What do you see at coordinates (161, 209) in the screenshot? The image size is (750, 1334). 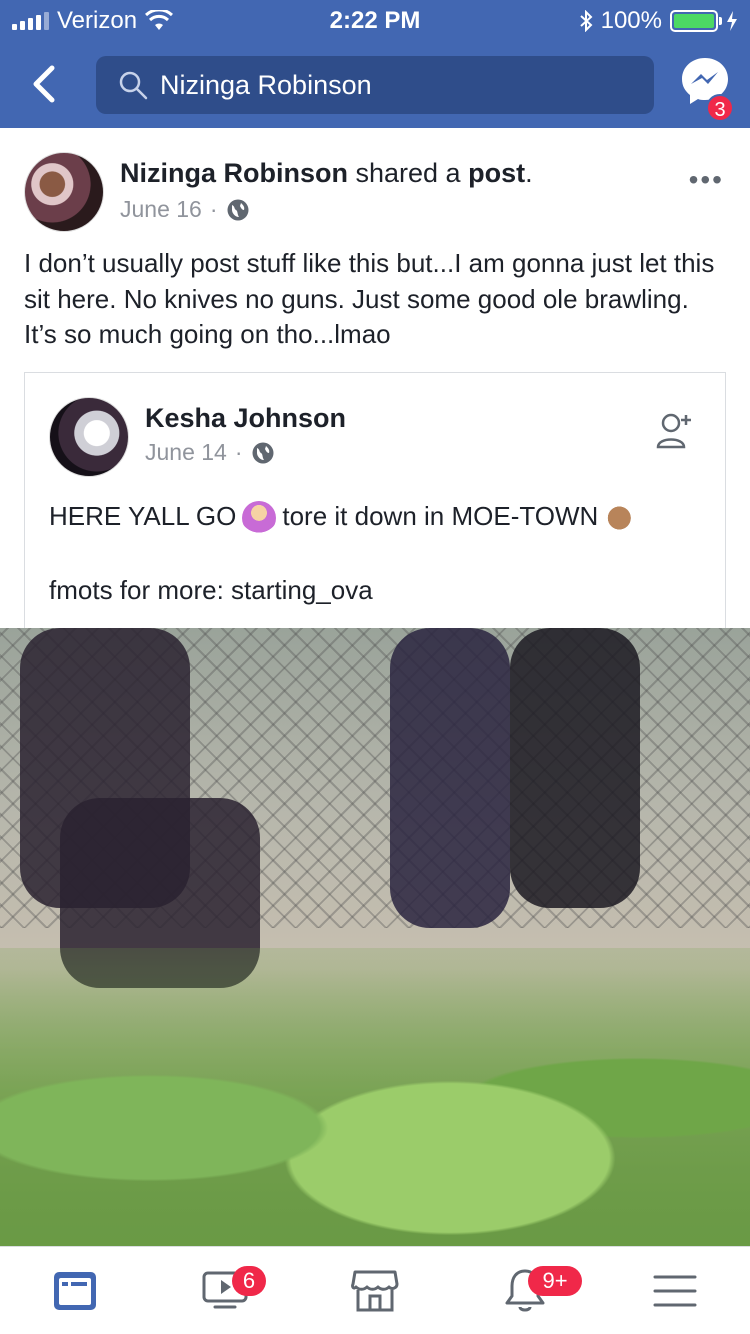 I see `post-date: June 16` at bounding box center [161, 209].